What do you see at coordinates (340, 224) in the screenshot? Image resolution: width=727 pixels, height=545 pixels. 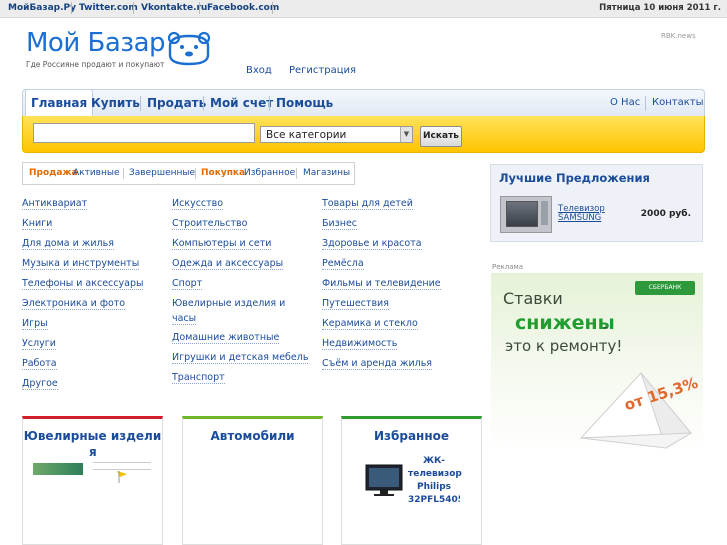 I see `category-link: Бизнес` at bounding box center [340, 224].